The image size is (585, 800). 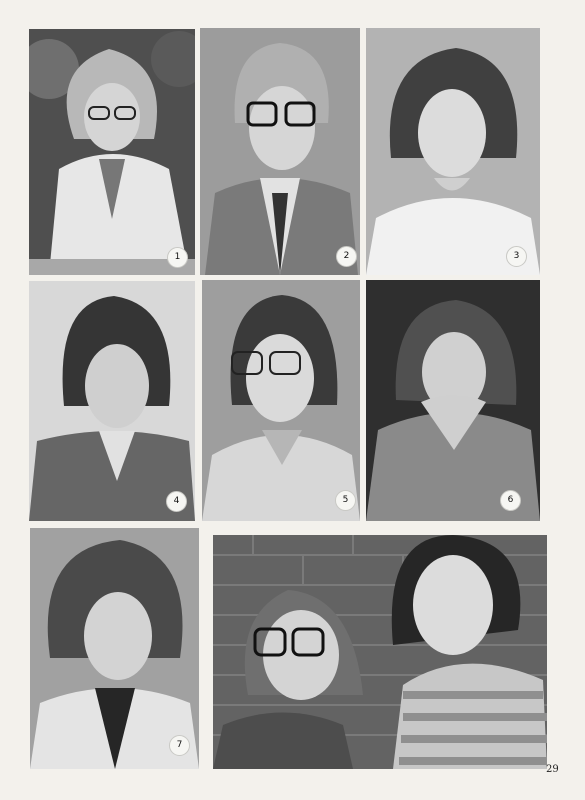 What do you see at coordinates (112, 401) in the screenshot?
I see `portrait-photo-4: 4` at bounding box center [112, 401].